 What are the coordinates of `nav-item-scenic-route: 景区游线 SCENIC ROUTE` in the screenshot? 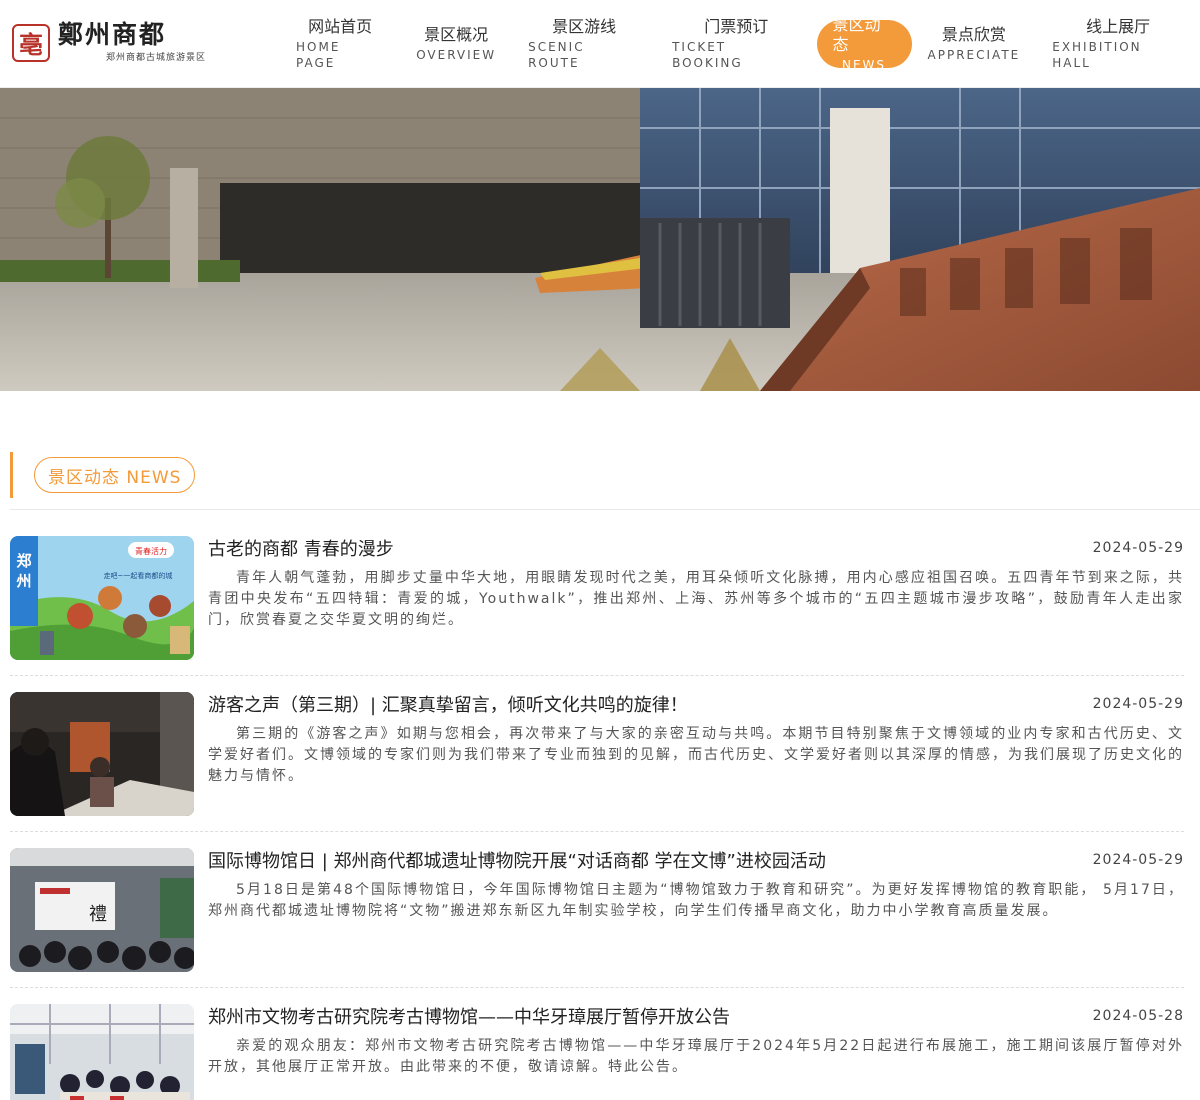 It's located at (584, 43).